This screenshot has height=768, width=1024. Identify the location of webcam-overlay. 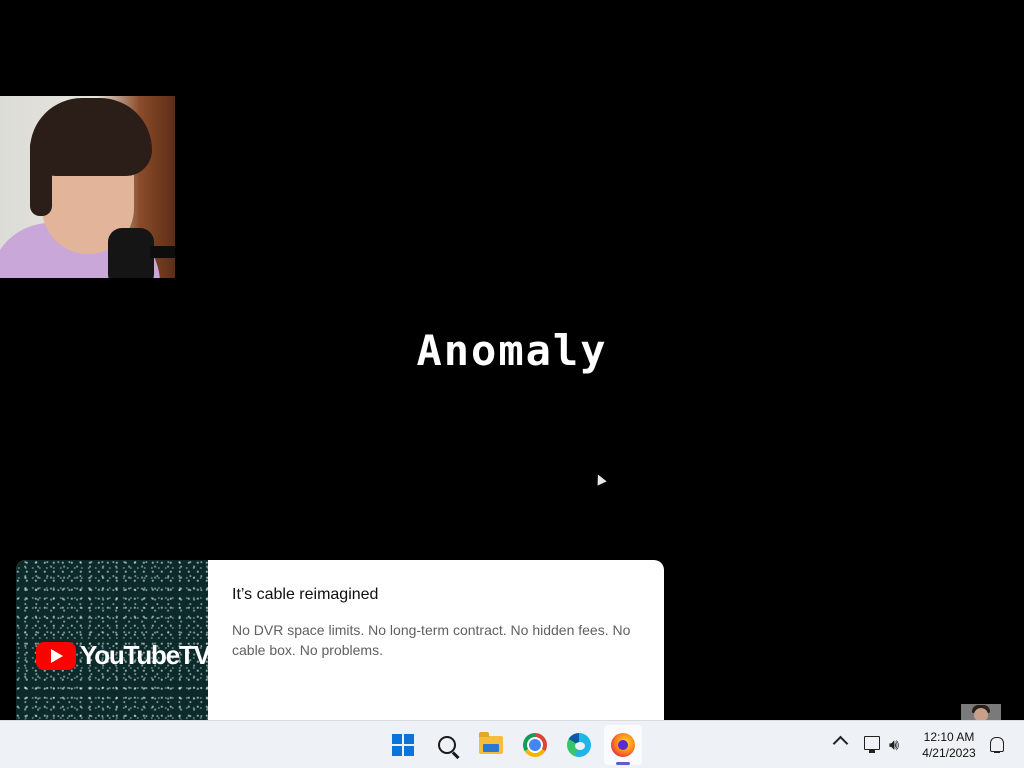
(87, 187).